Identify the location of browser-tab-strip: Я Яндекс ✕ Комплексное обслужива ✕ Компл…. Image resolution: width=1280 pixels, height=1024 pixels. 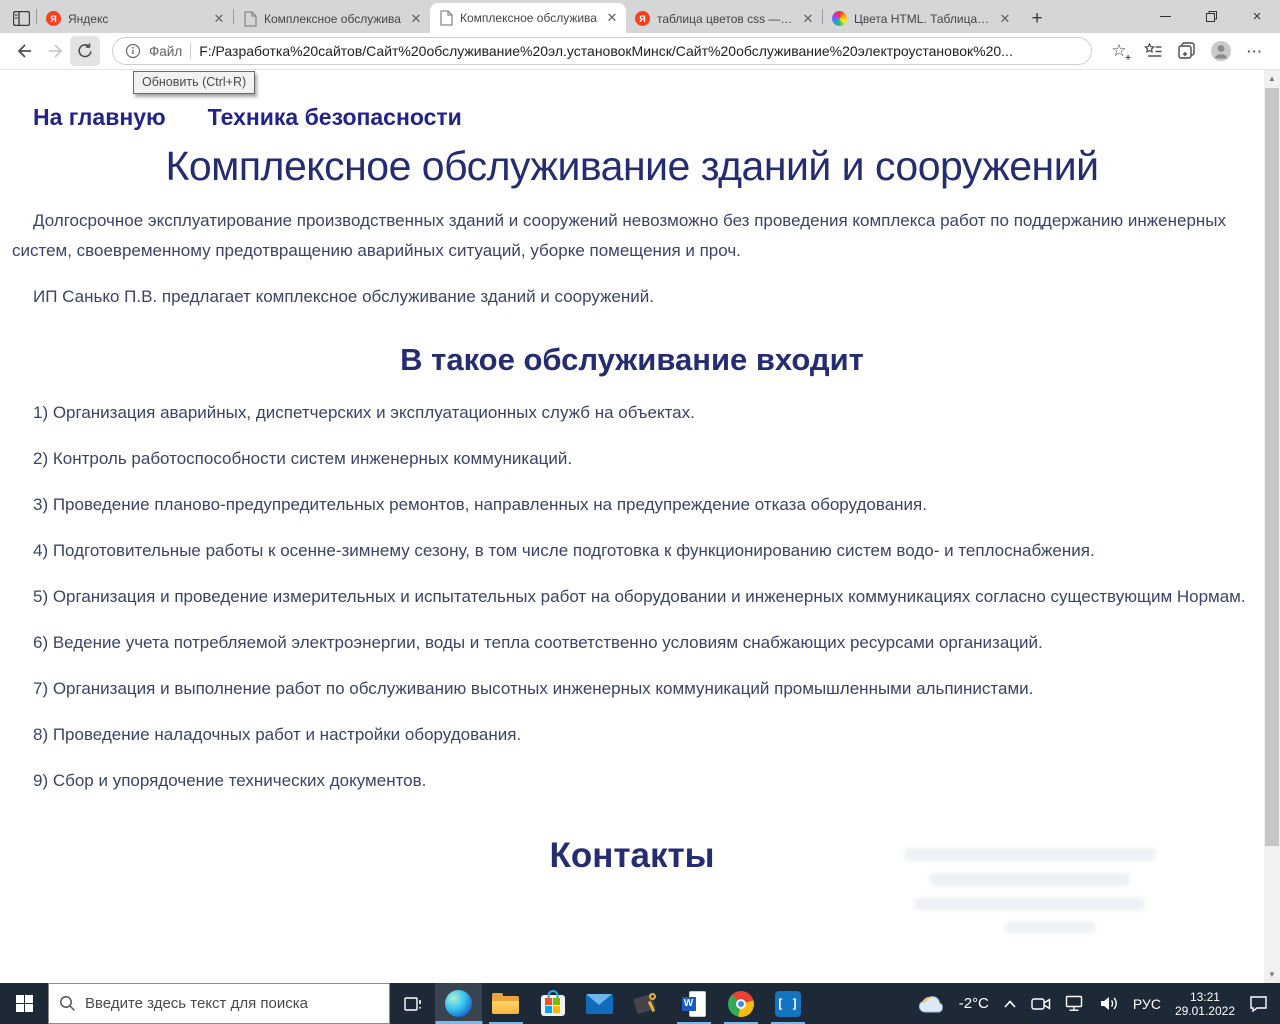
(640, 16).